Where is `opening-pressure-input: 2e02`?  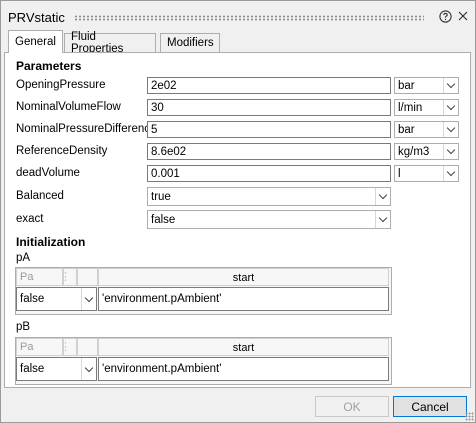
opening-pressure-input: 2e02 is located at coordinates (269, 85).